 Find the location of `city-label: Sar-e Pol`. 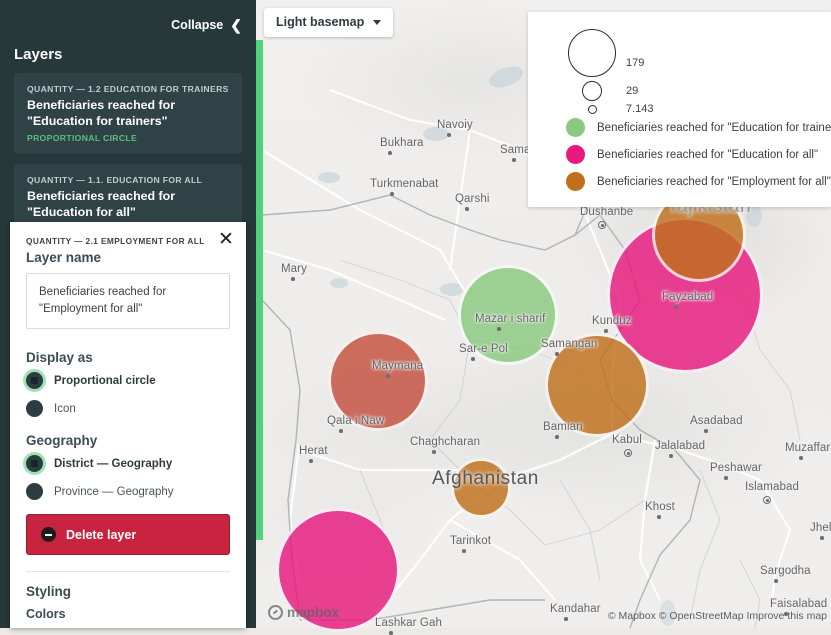

city-label: Sar-e Pol is located at coordinates (483, 349).